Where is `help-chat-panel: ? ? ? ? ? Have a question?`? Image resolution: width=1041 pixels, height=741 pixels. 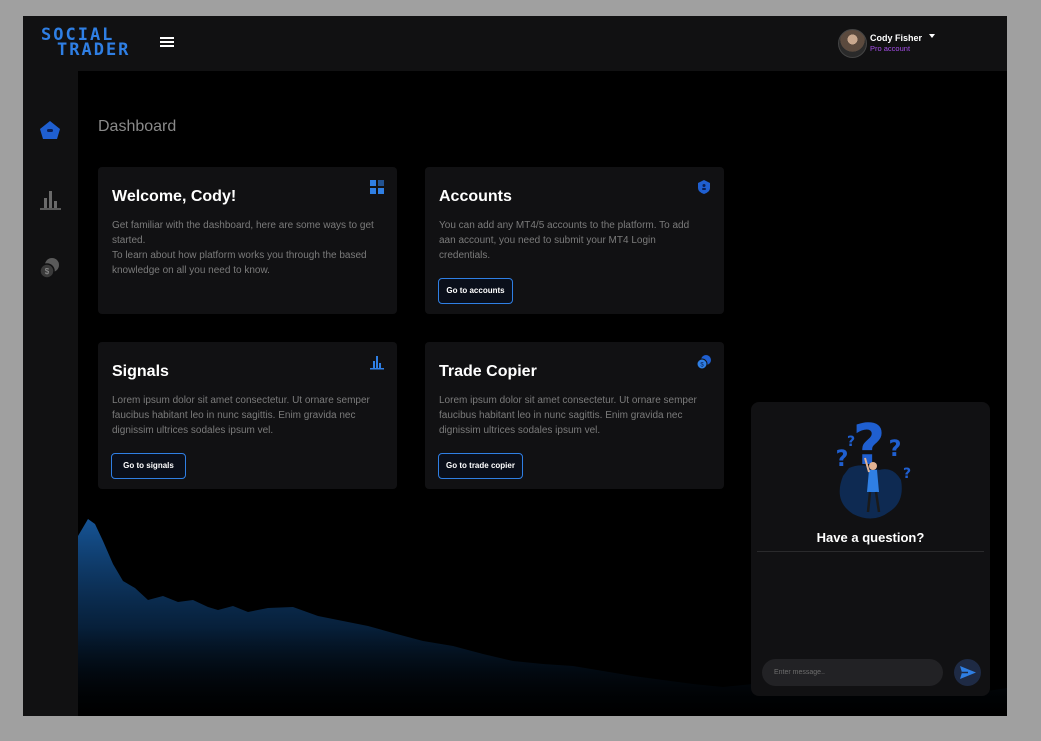 help-chat-panel: ? ? ? ? ? Have a question? is located at coordinates (870, 549).